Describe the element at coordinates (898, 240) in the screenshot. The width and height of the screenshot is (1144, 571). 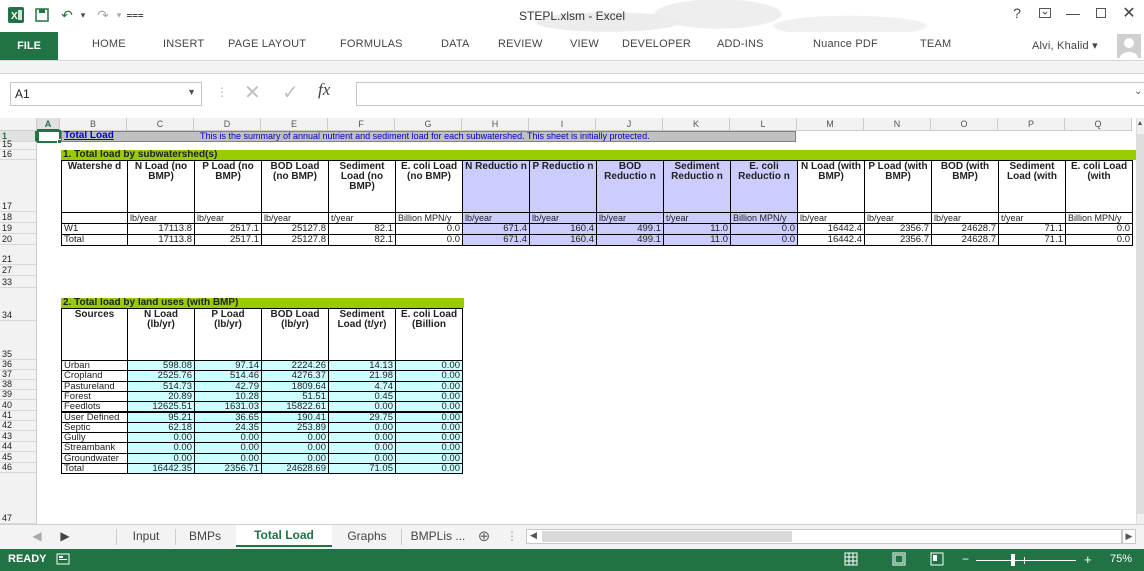
I see `table-cell: 2356.7` at that location.